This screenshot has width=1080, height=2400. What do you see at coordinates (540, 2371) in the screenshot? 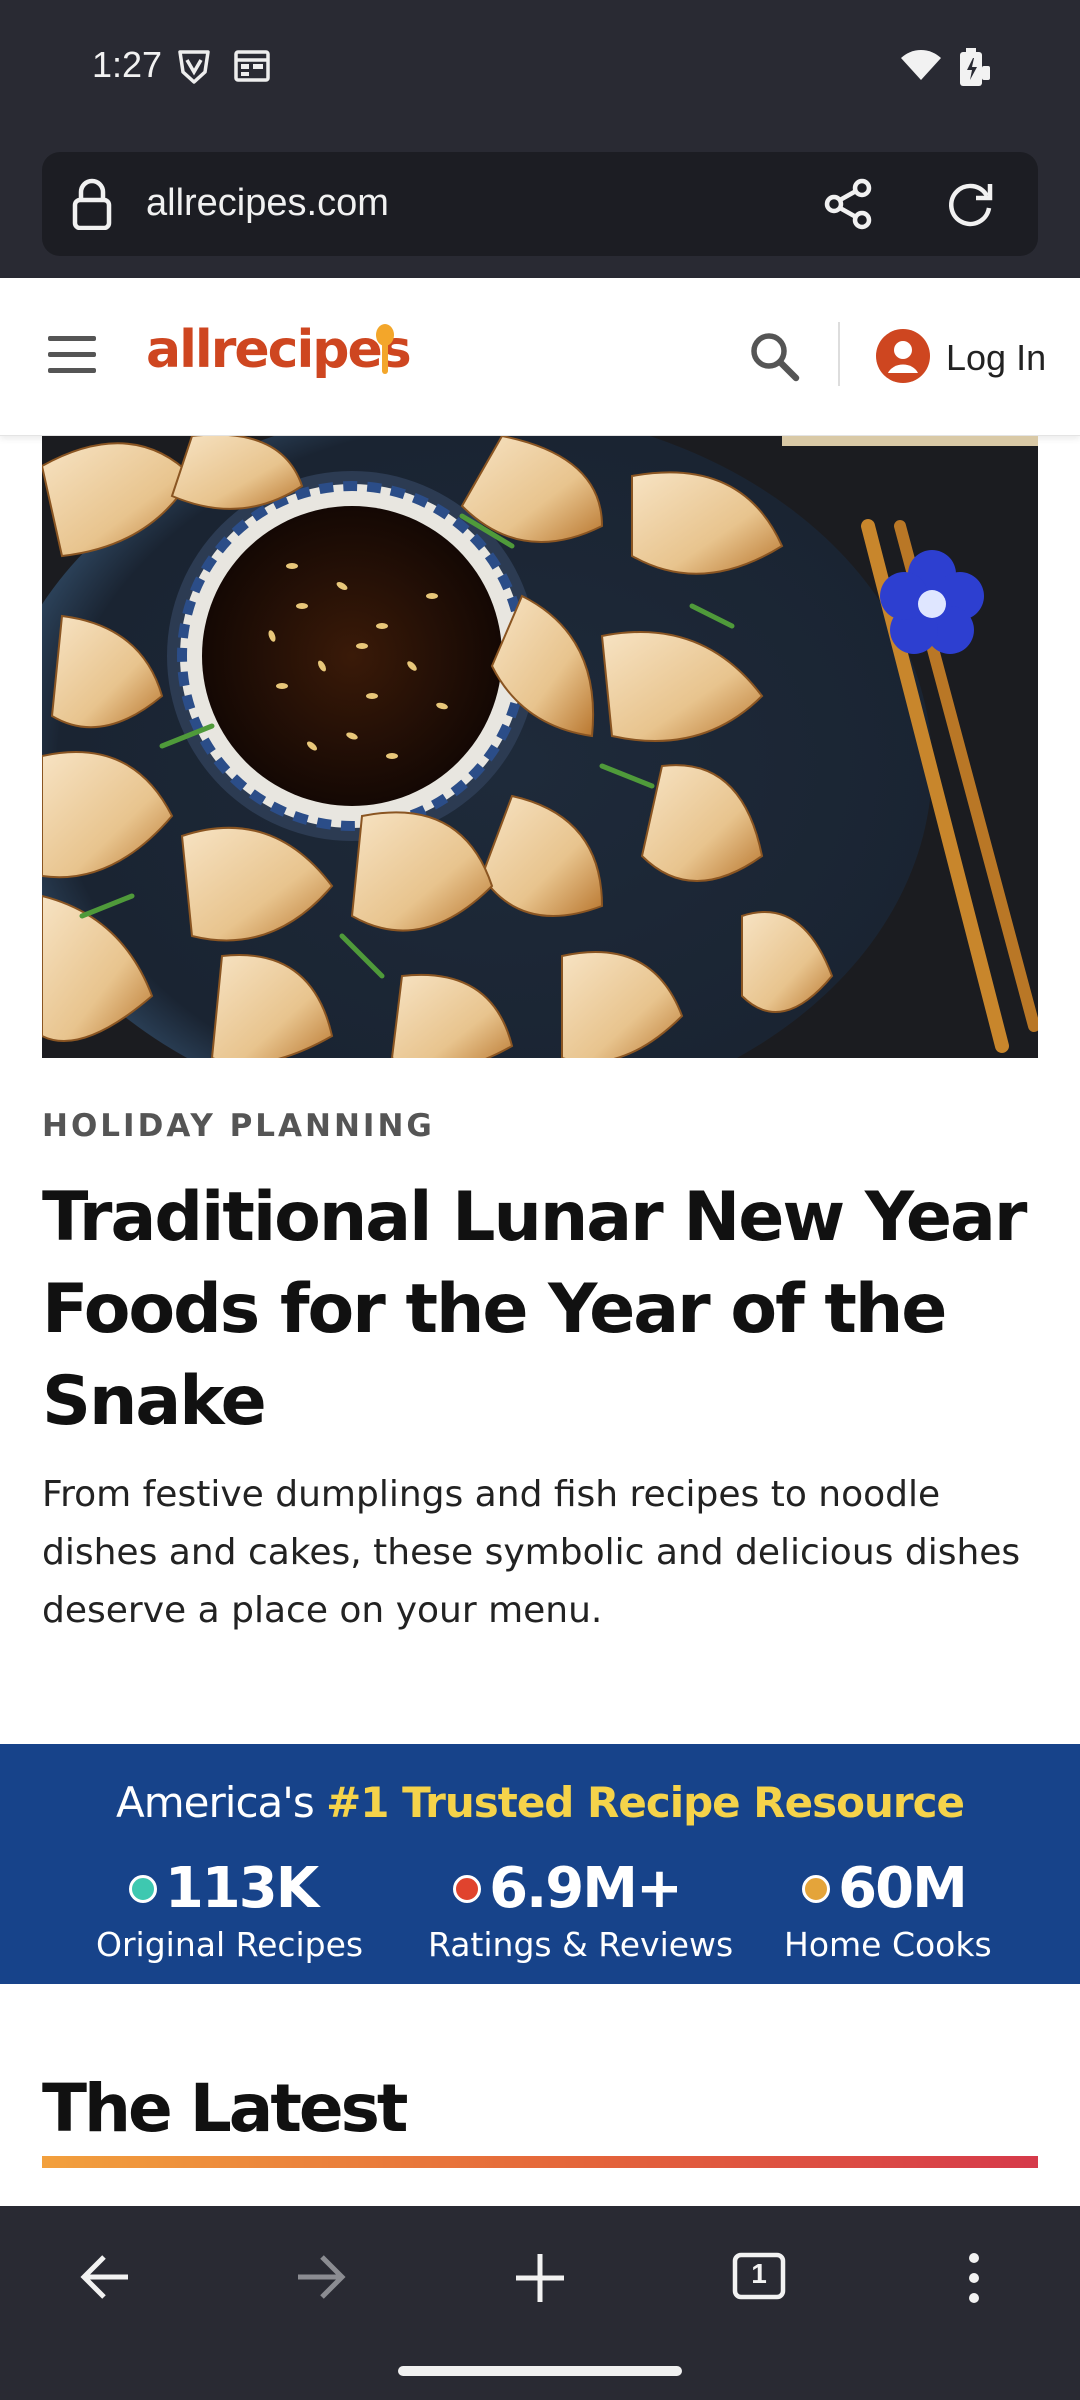
I see `home-indicator` at bounding box center [540, 2371].